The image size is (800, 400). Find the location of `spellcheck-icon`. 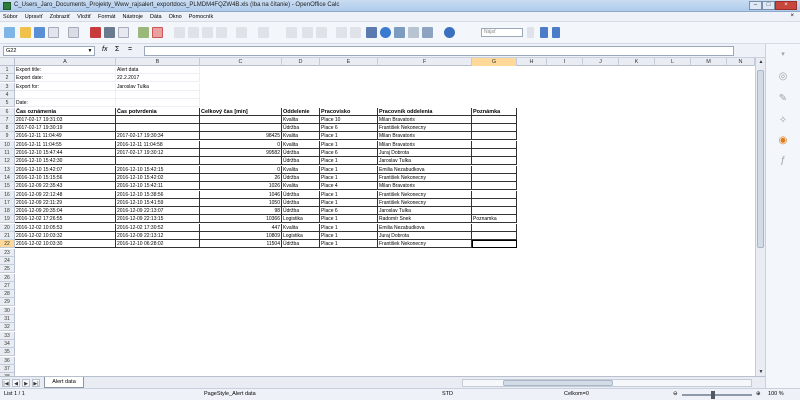

spellcheck-icon is located at coordinates (143, 32).